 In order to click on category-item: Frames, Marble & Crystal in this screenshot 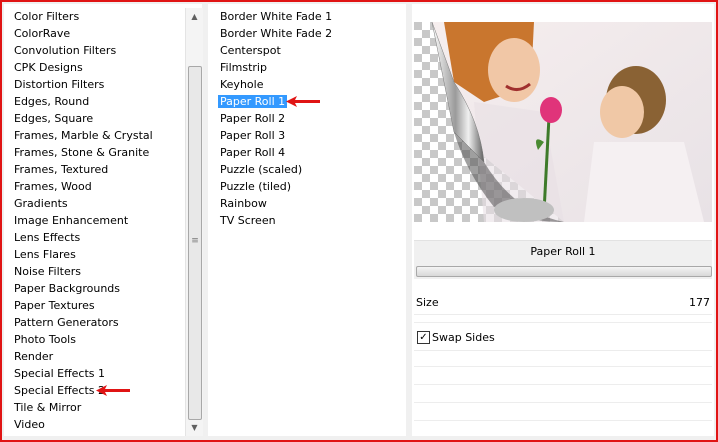, I will do `click(83, 135)`.